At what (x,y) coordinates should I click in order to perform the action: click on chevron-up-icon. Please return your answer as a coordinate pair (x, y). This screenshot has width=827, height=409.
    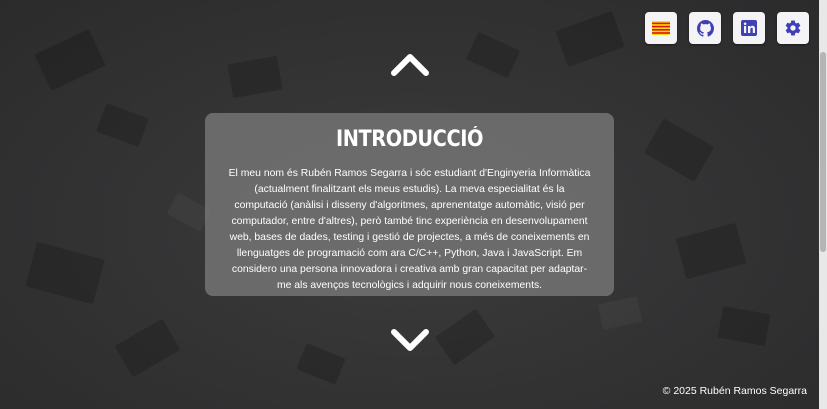
    Looking at the image, I should click on (409, 65).